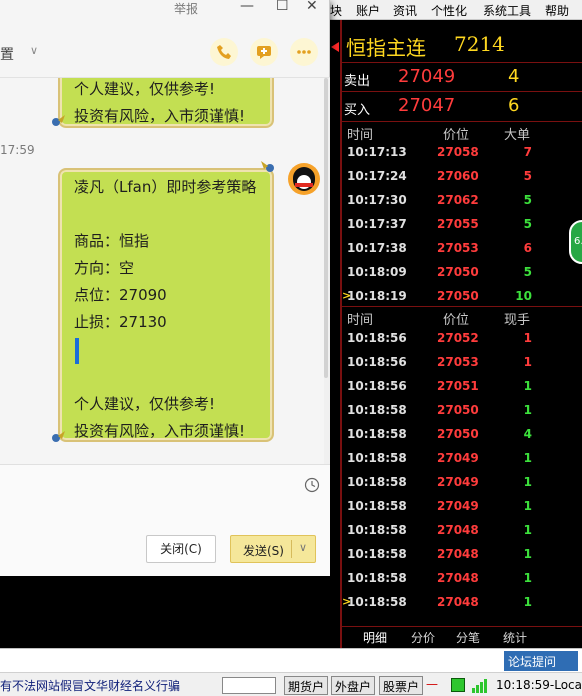 This screenshot has height=696, width=582. What do you see at coordinates (165, 520) in the screenshot?
I see `message-input-area: 关闭(C) 发送(S) ∨` at bounding box center [165, 520].